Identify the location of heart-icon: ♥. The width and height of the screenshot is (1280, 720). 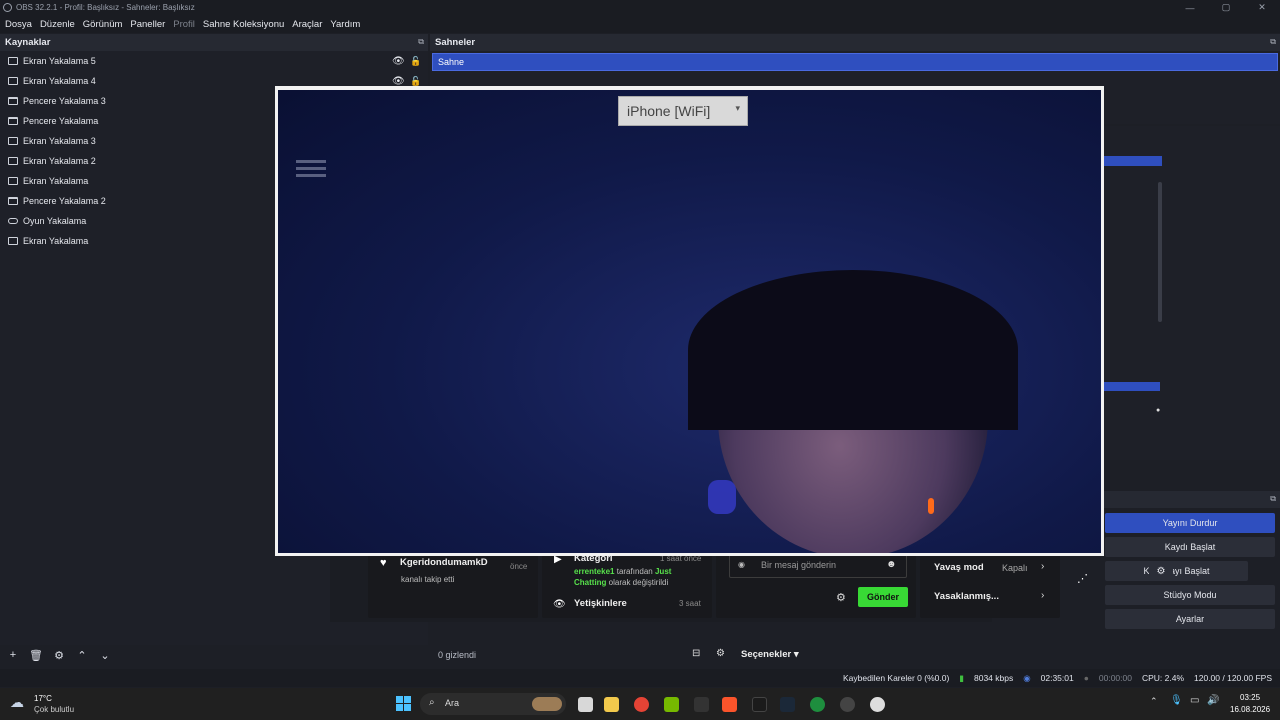
(383, 563).